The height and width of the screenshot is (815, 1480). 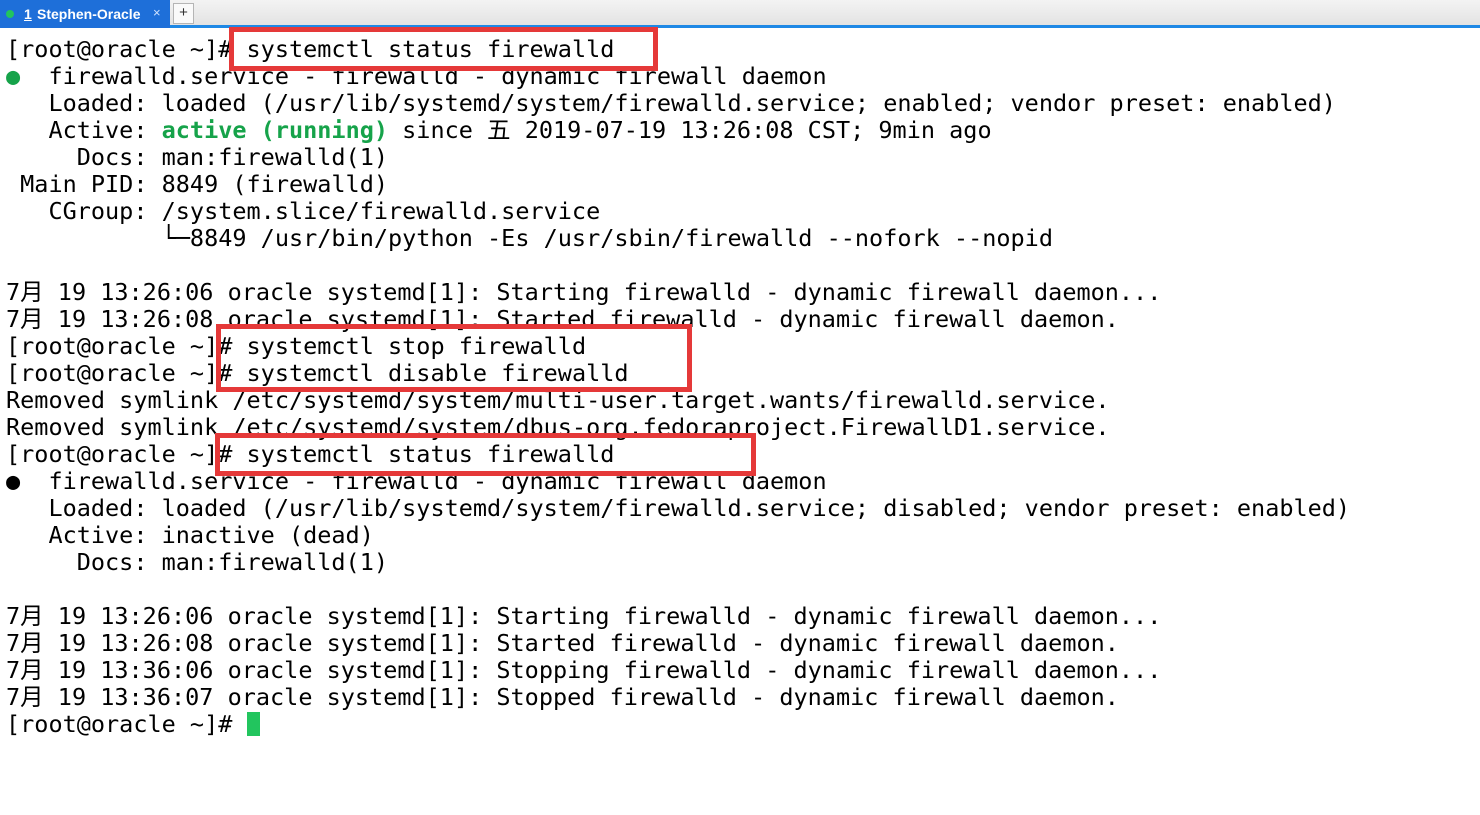 I want to click on terminal-line: CGroup: /system.slice/firewalld.service, so click(x=303, y=211).